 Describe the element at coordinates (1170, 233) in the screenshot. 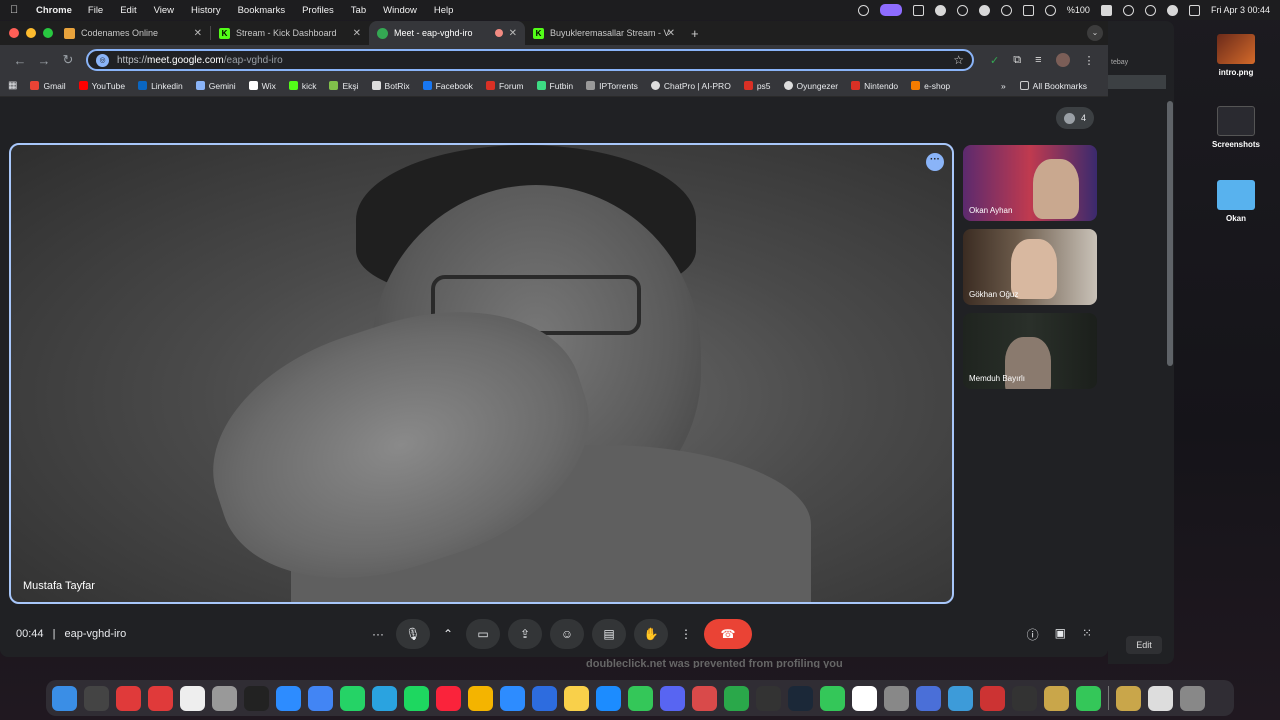

I see `scrollbar` at that location.